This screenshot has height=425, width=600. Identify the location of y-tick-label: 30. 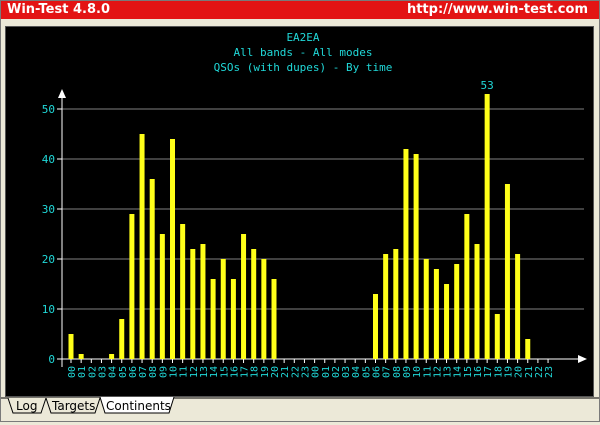
(48, 209).